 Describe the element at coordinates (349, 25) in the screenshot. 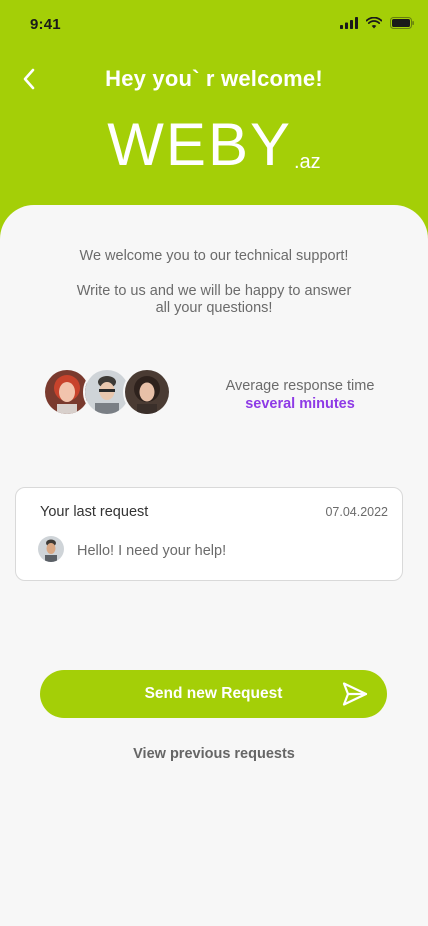

I see `signal-icon` at that location.